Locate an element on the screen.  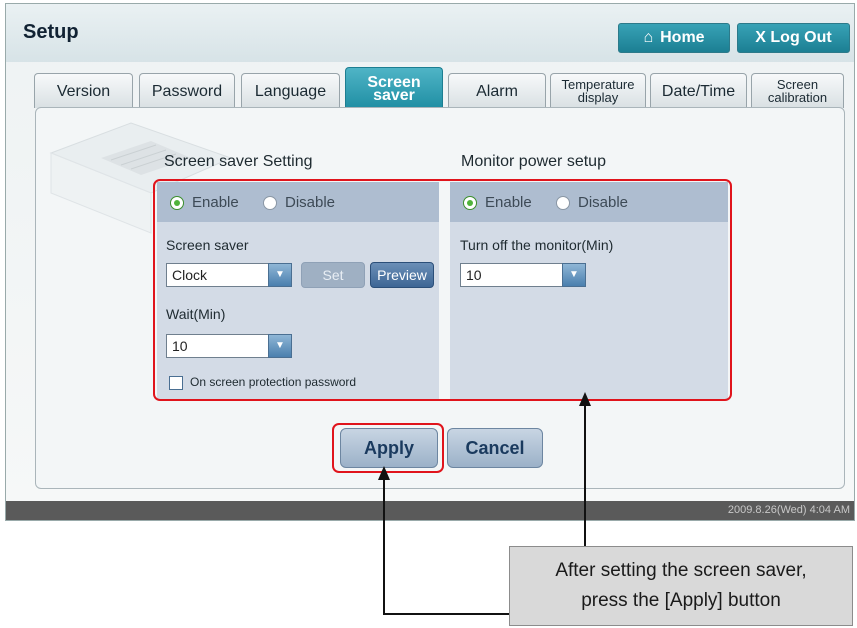
apply-arrow-line is located at coordinates (446, 545).